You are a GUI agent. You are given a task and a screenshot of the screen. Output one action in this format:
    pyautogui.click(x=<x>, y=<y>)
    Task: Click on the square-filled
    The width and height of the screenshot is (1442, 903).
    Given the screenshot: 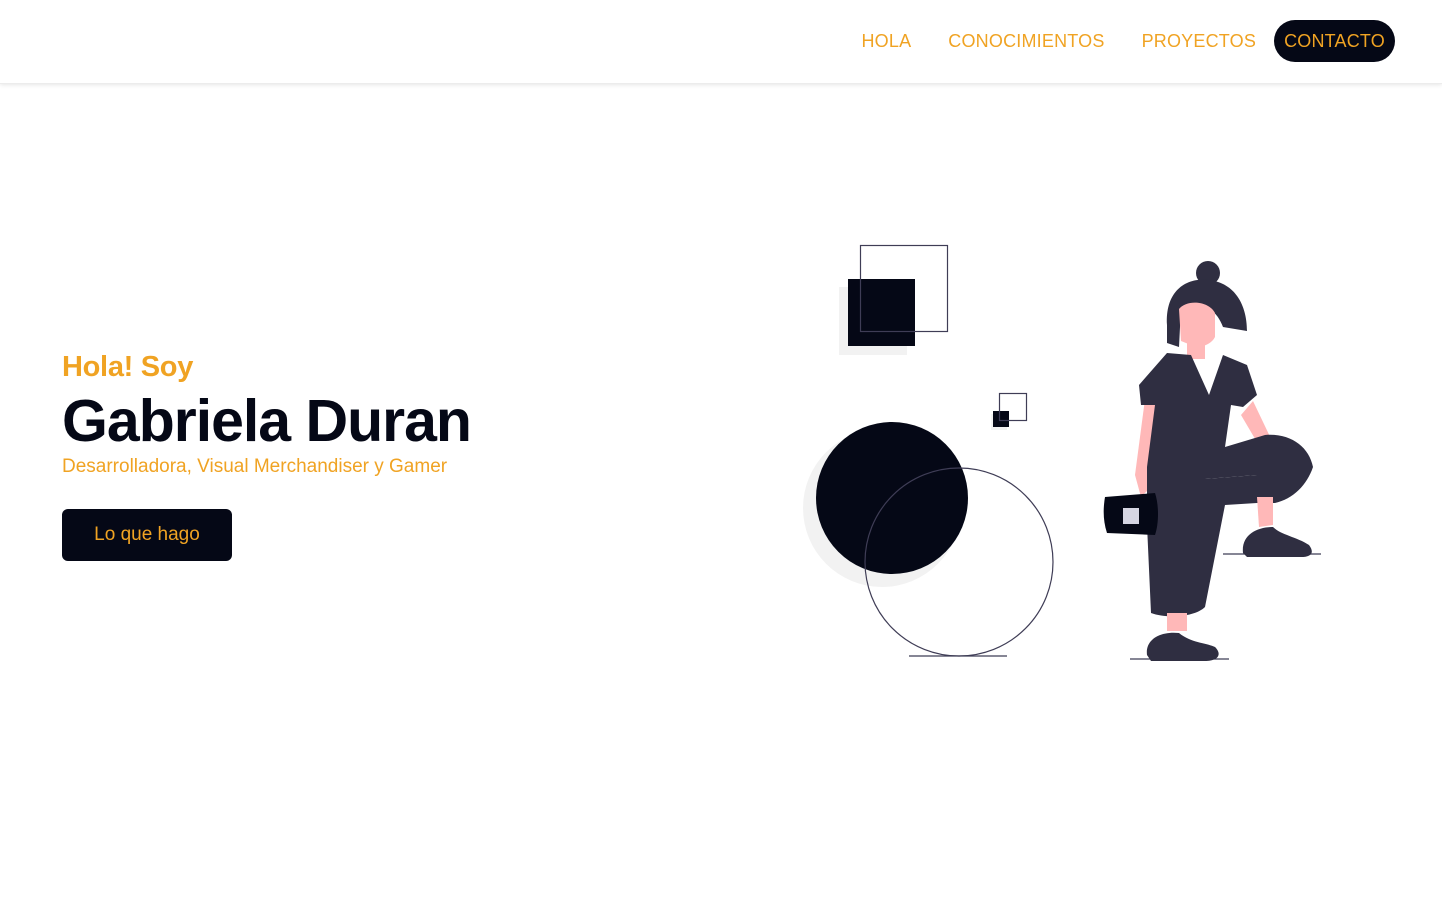 What is the action you would take?
    pyautogui.click(x=881, y=312)
    